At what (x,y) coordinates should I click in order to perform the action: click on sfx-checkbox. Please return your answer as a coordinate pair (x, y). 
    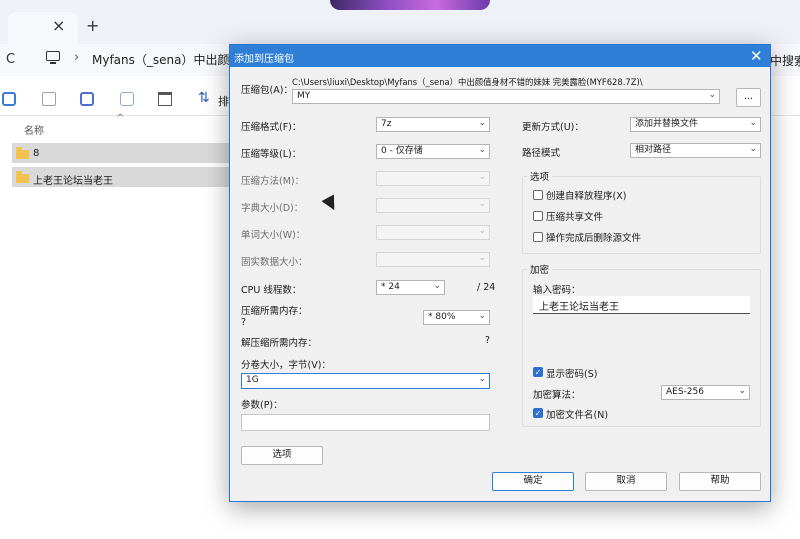
    Looking at the image, I should click on (538, 195).